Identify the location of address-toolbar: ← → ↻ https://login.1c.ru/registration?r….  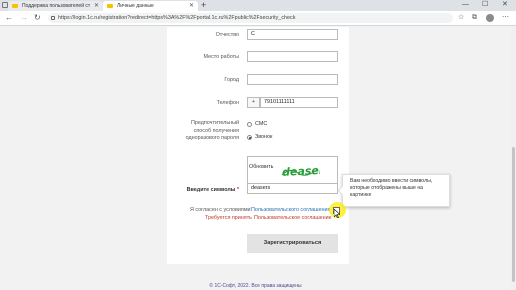
(258, 18).